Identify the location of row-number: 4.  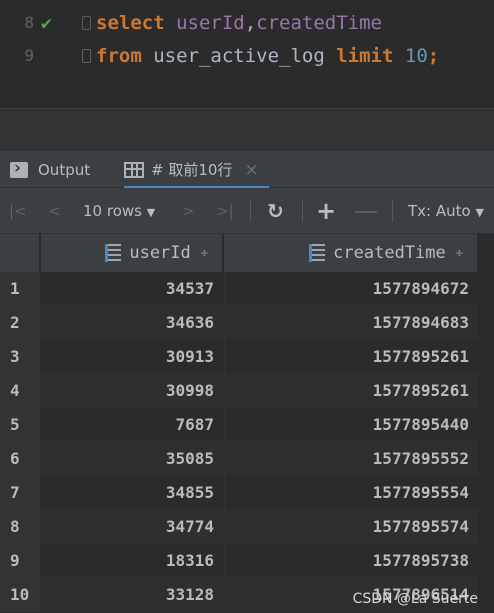
(20, 391).